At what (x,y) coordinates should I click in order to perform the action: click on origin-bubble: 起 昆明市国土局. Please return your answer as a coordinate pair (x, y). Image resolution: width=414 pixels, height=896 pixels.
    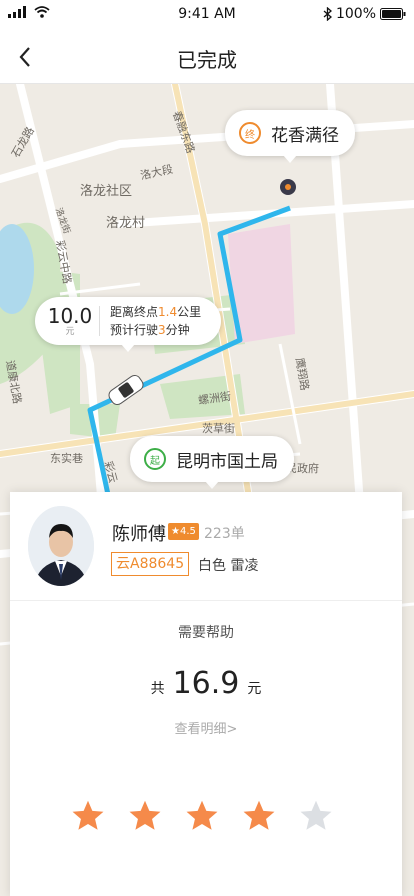
    Looking at the image, I should click on (212, 462).